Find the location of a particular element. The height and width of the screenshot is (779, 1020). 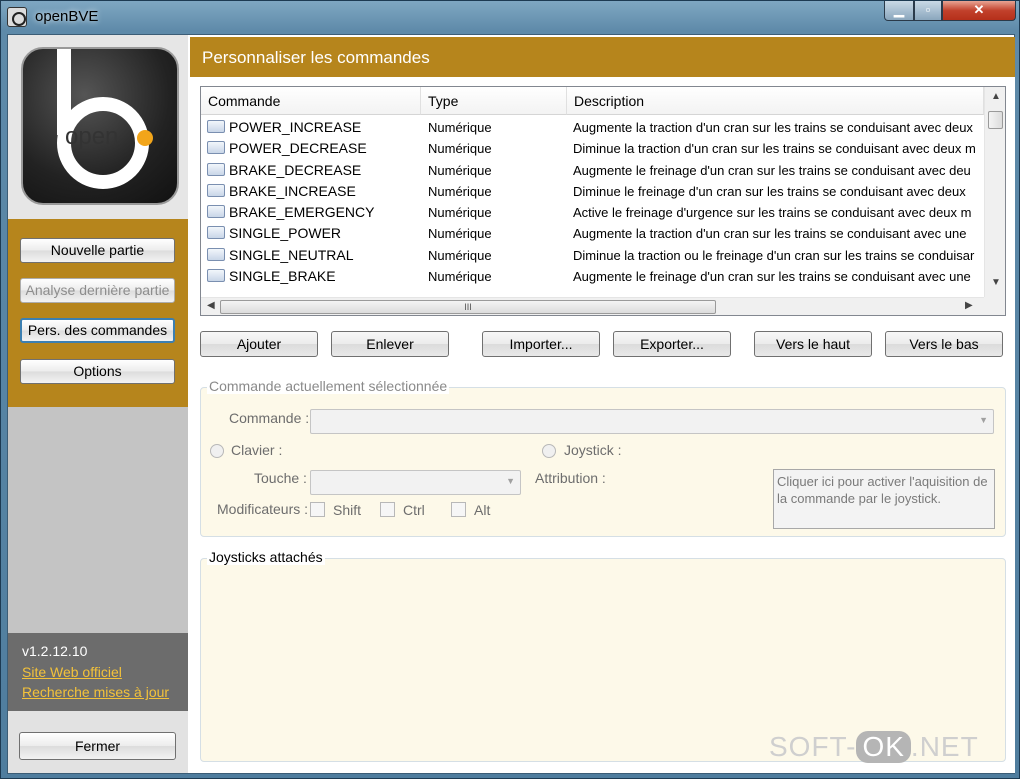

move-up-button: Vers le haut is located at coordinates (813, 344).